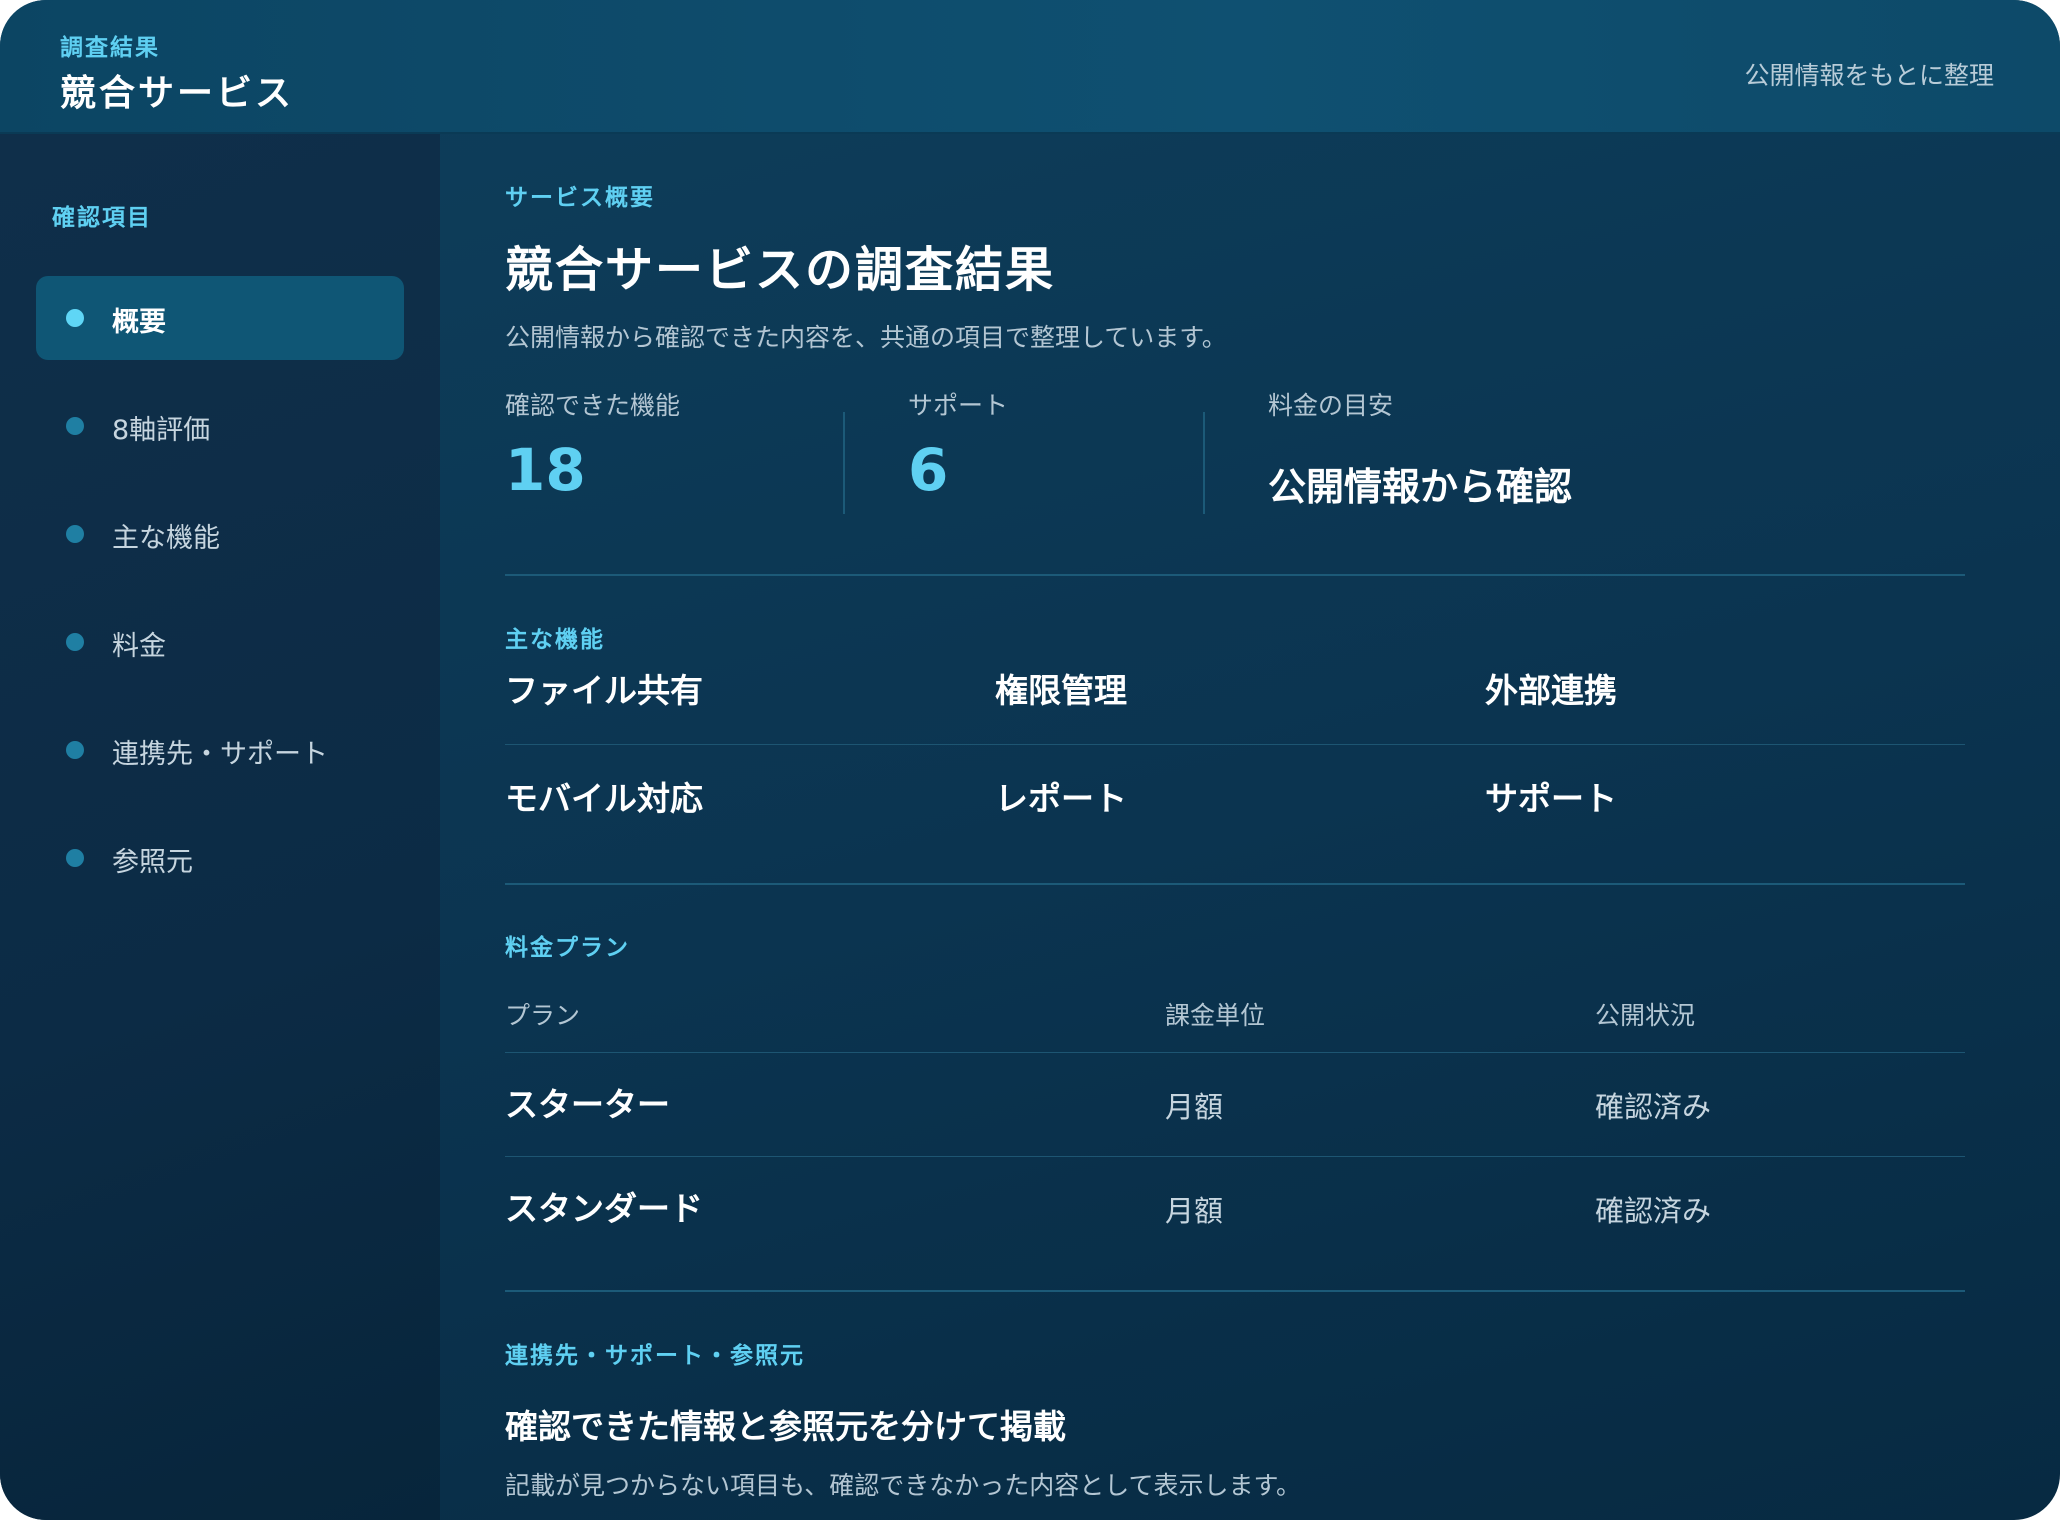 This screenshot has width=2060, height=1520. I want to click on footer-description: 記載が見つからない項目も、確認できなかった内容として表示します。, so click(903, 1485).